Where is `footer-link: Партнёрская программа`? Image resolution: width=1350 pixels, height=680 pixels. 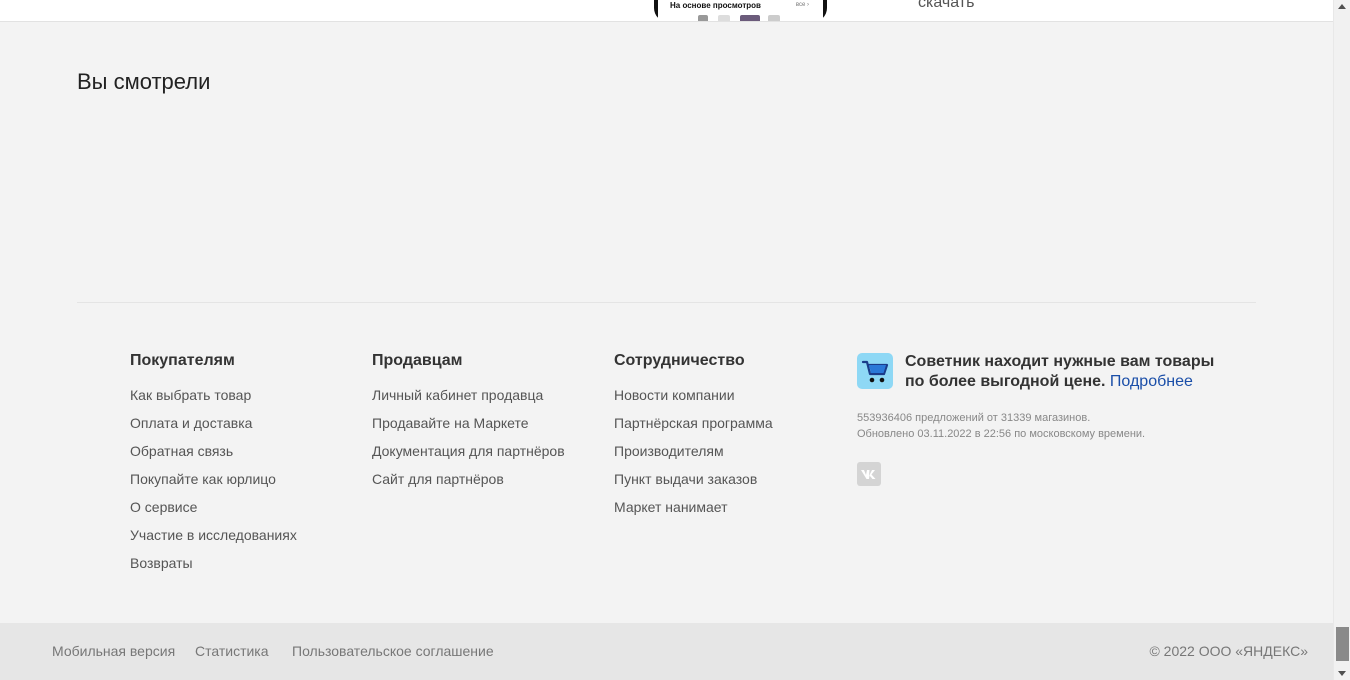 footer-link: Партнёрская программа is located at coordinates (693, 423).